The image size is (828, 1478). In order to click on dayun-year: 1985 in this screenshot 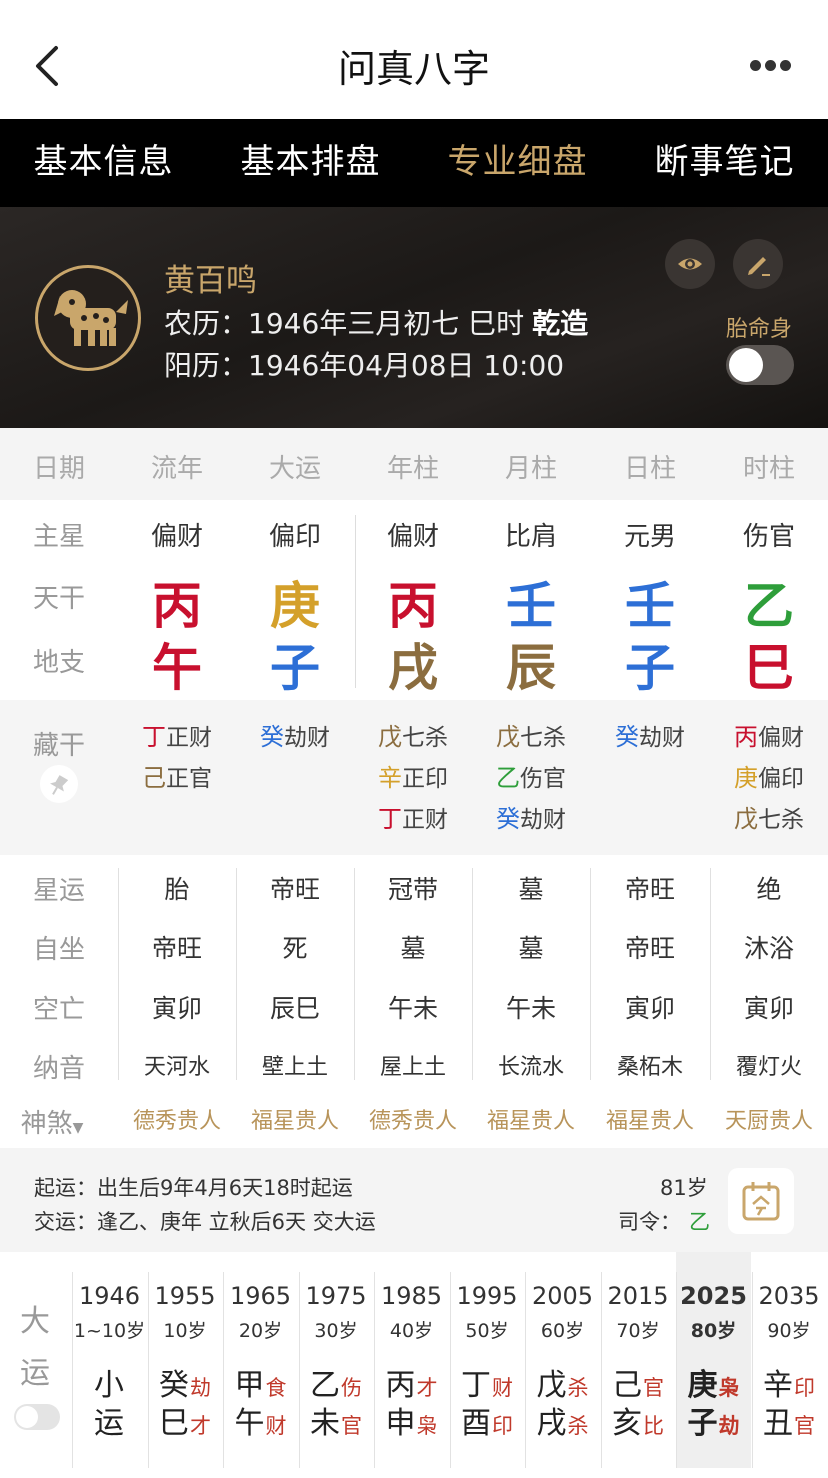, I will do `click(411, 1296)`.